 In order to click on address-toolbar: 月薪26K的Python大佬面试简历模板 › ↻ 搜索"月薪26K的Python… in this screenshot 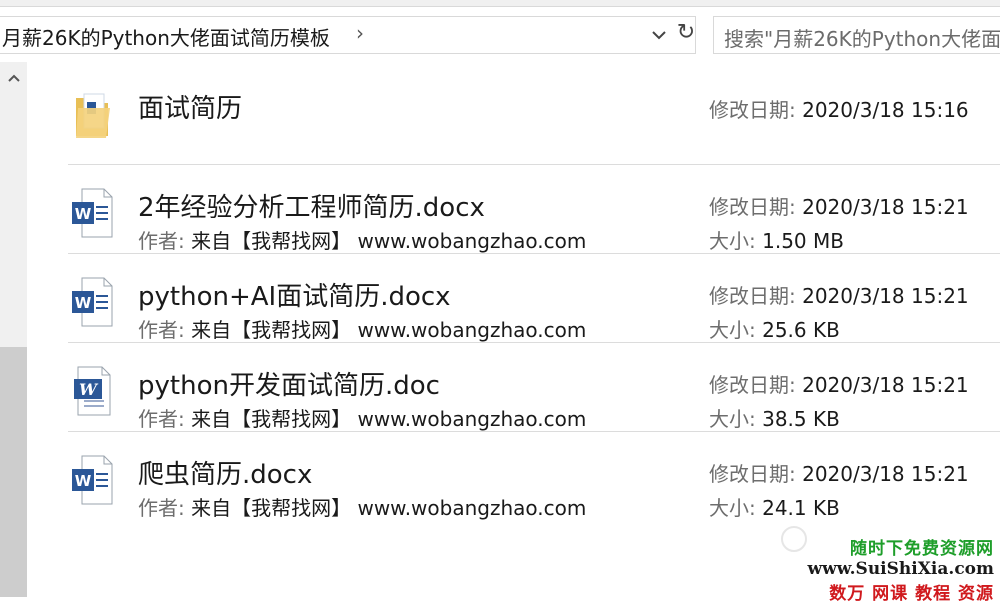, I will do `click(500, 31)`.